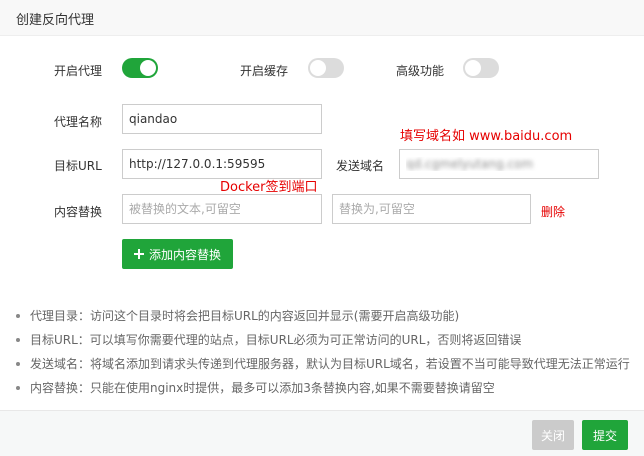  Describe the element at coordinates (184, 254) in the screenshot. I see `add-replace-button-label: 添加内容替换` at that location.